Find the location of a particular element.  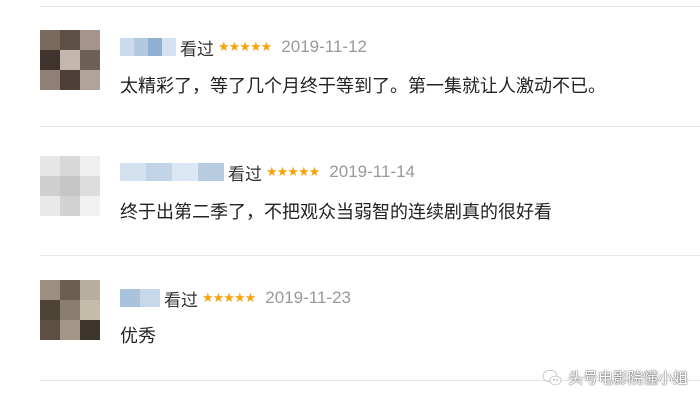

comment-date: 2019-11-14 is located at coordinates (372, 171).